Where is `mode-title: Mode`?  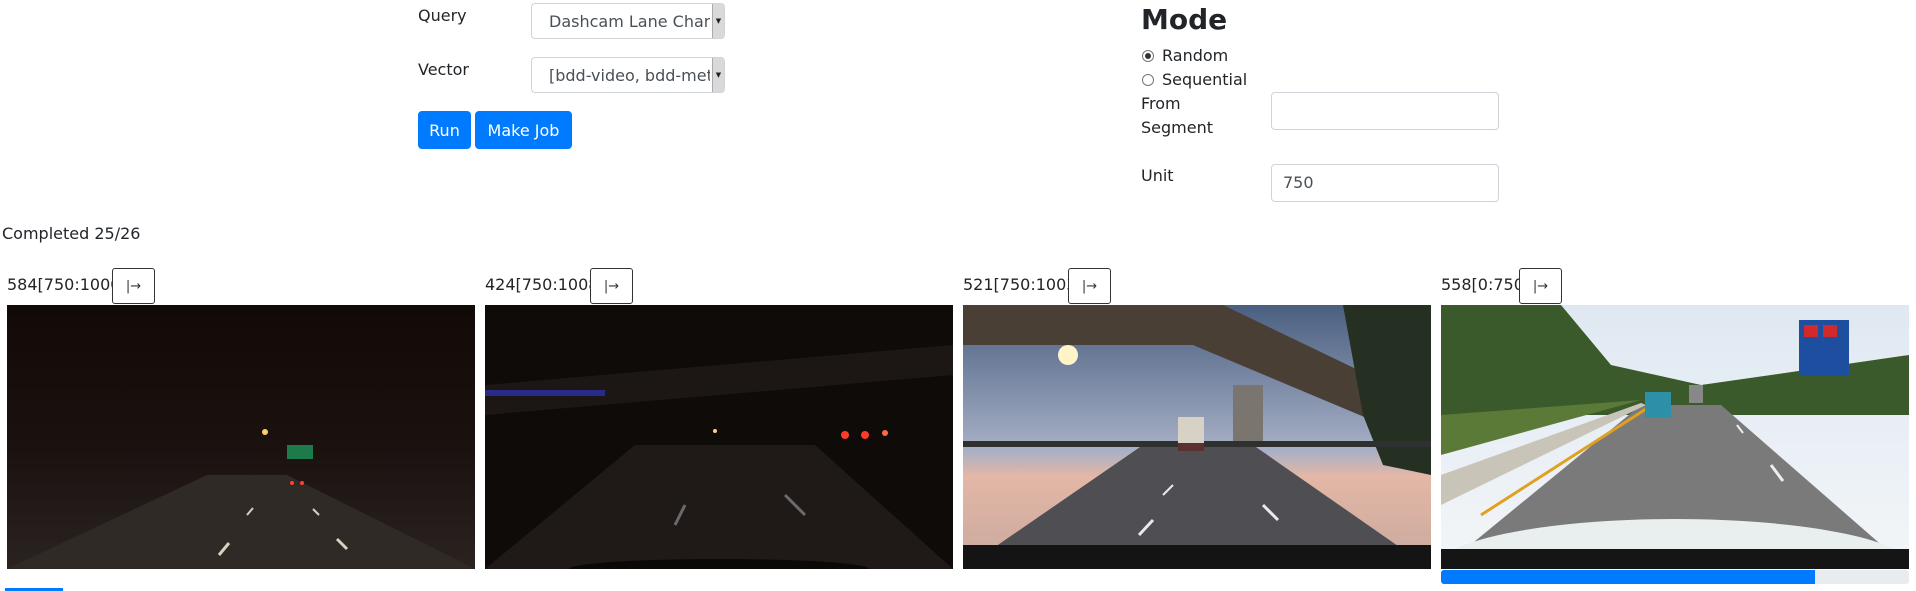 mode-title: Mode is located at coordinates (1184, 19).